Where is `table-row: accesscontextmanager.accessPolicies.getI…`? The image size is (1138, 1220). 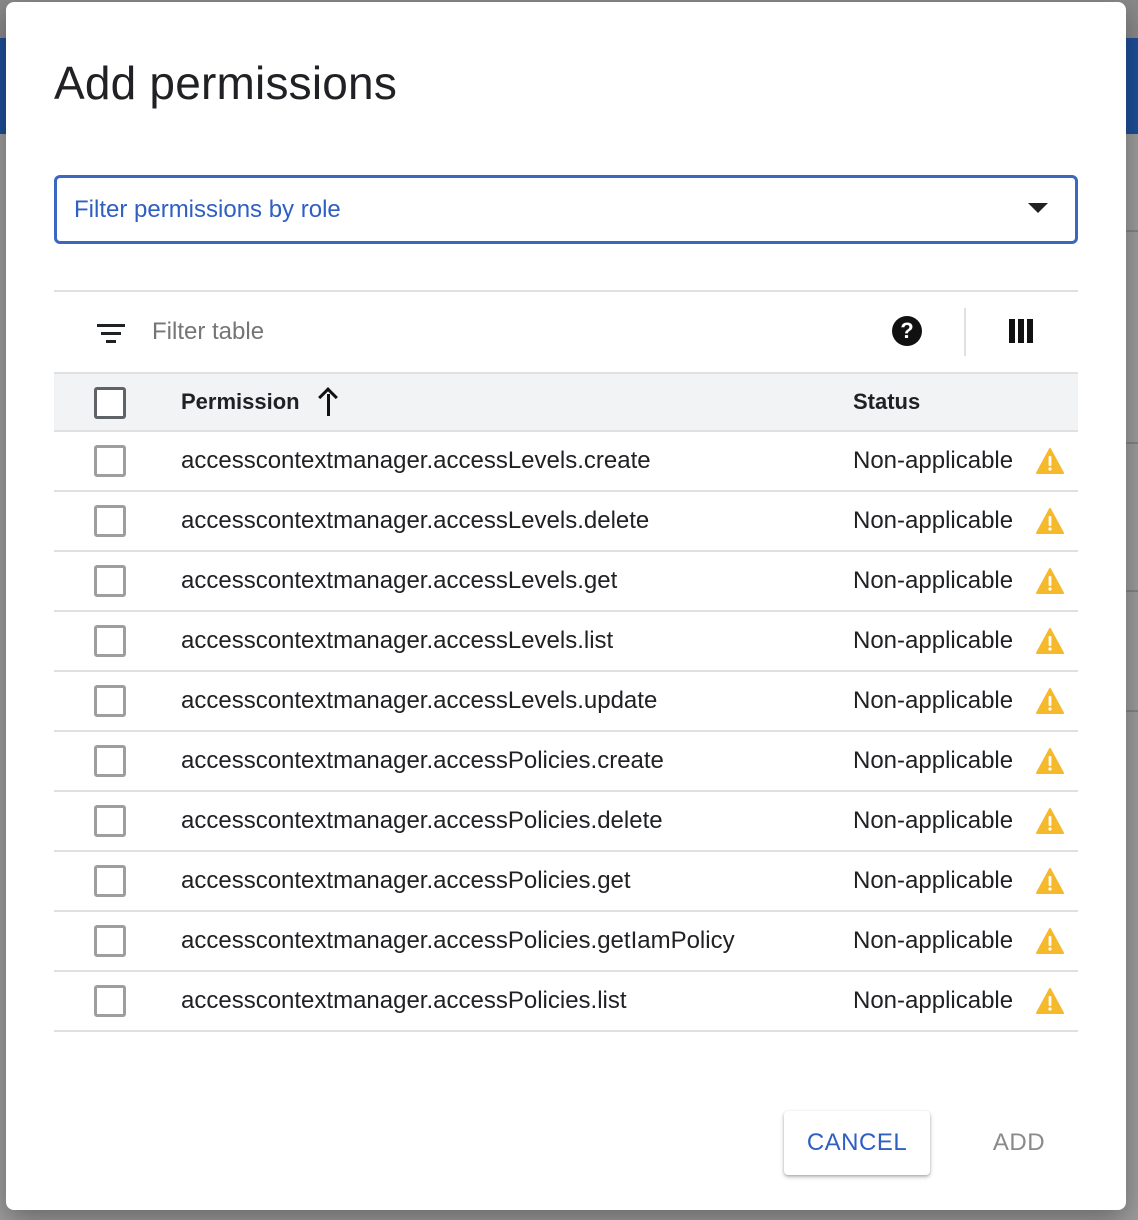 table-row: accesscontextmanager.accessPolicies.getI… is located at coordinates (566, 942).